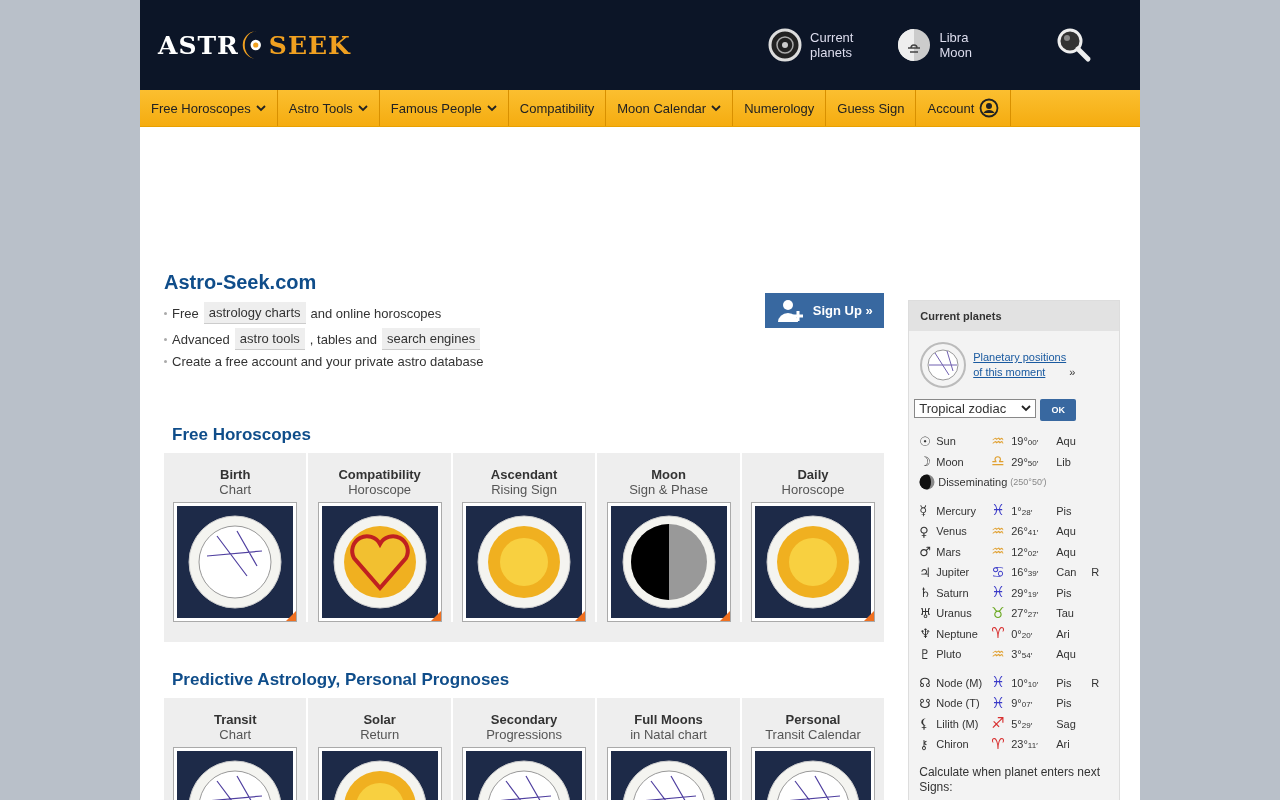 This screenshot has height=800, width=1280. What do you see at coordinates (998, 462) in the screenshot?
I see `sign-glyph: ♎` at bounding box center [998, 462].